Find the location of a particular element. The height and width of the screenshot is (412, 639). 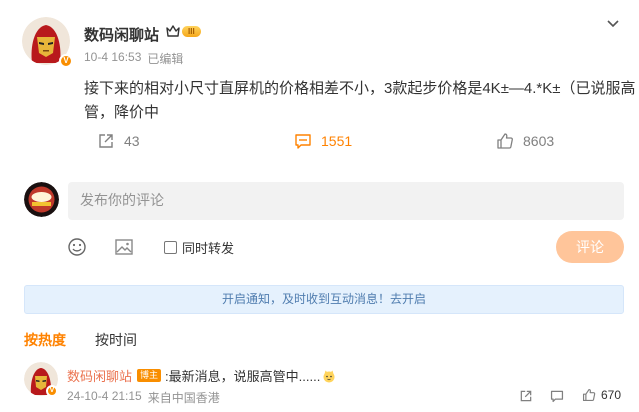

crown-level-icon: III is located at coordinates (183, 31).